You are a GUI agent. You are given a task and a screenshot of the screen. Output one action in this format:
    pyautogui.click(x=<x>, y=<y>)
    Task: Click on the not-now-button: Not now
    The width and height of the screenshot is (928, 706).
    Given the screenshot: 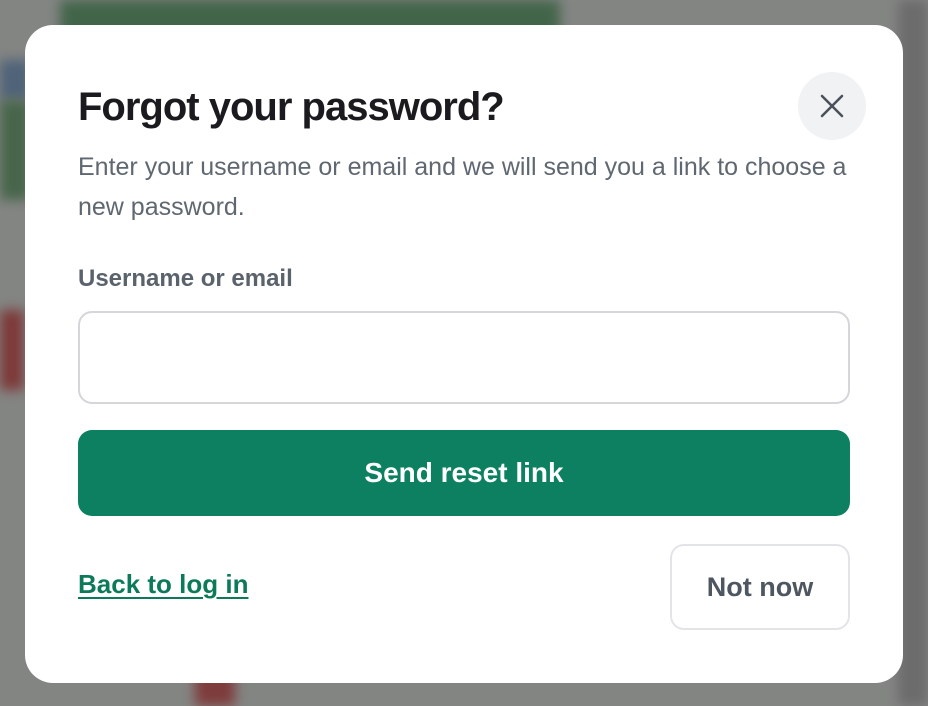 What is the action you would take?
    pyautogui.click(x=760, y=587)
    